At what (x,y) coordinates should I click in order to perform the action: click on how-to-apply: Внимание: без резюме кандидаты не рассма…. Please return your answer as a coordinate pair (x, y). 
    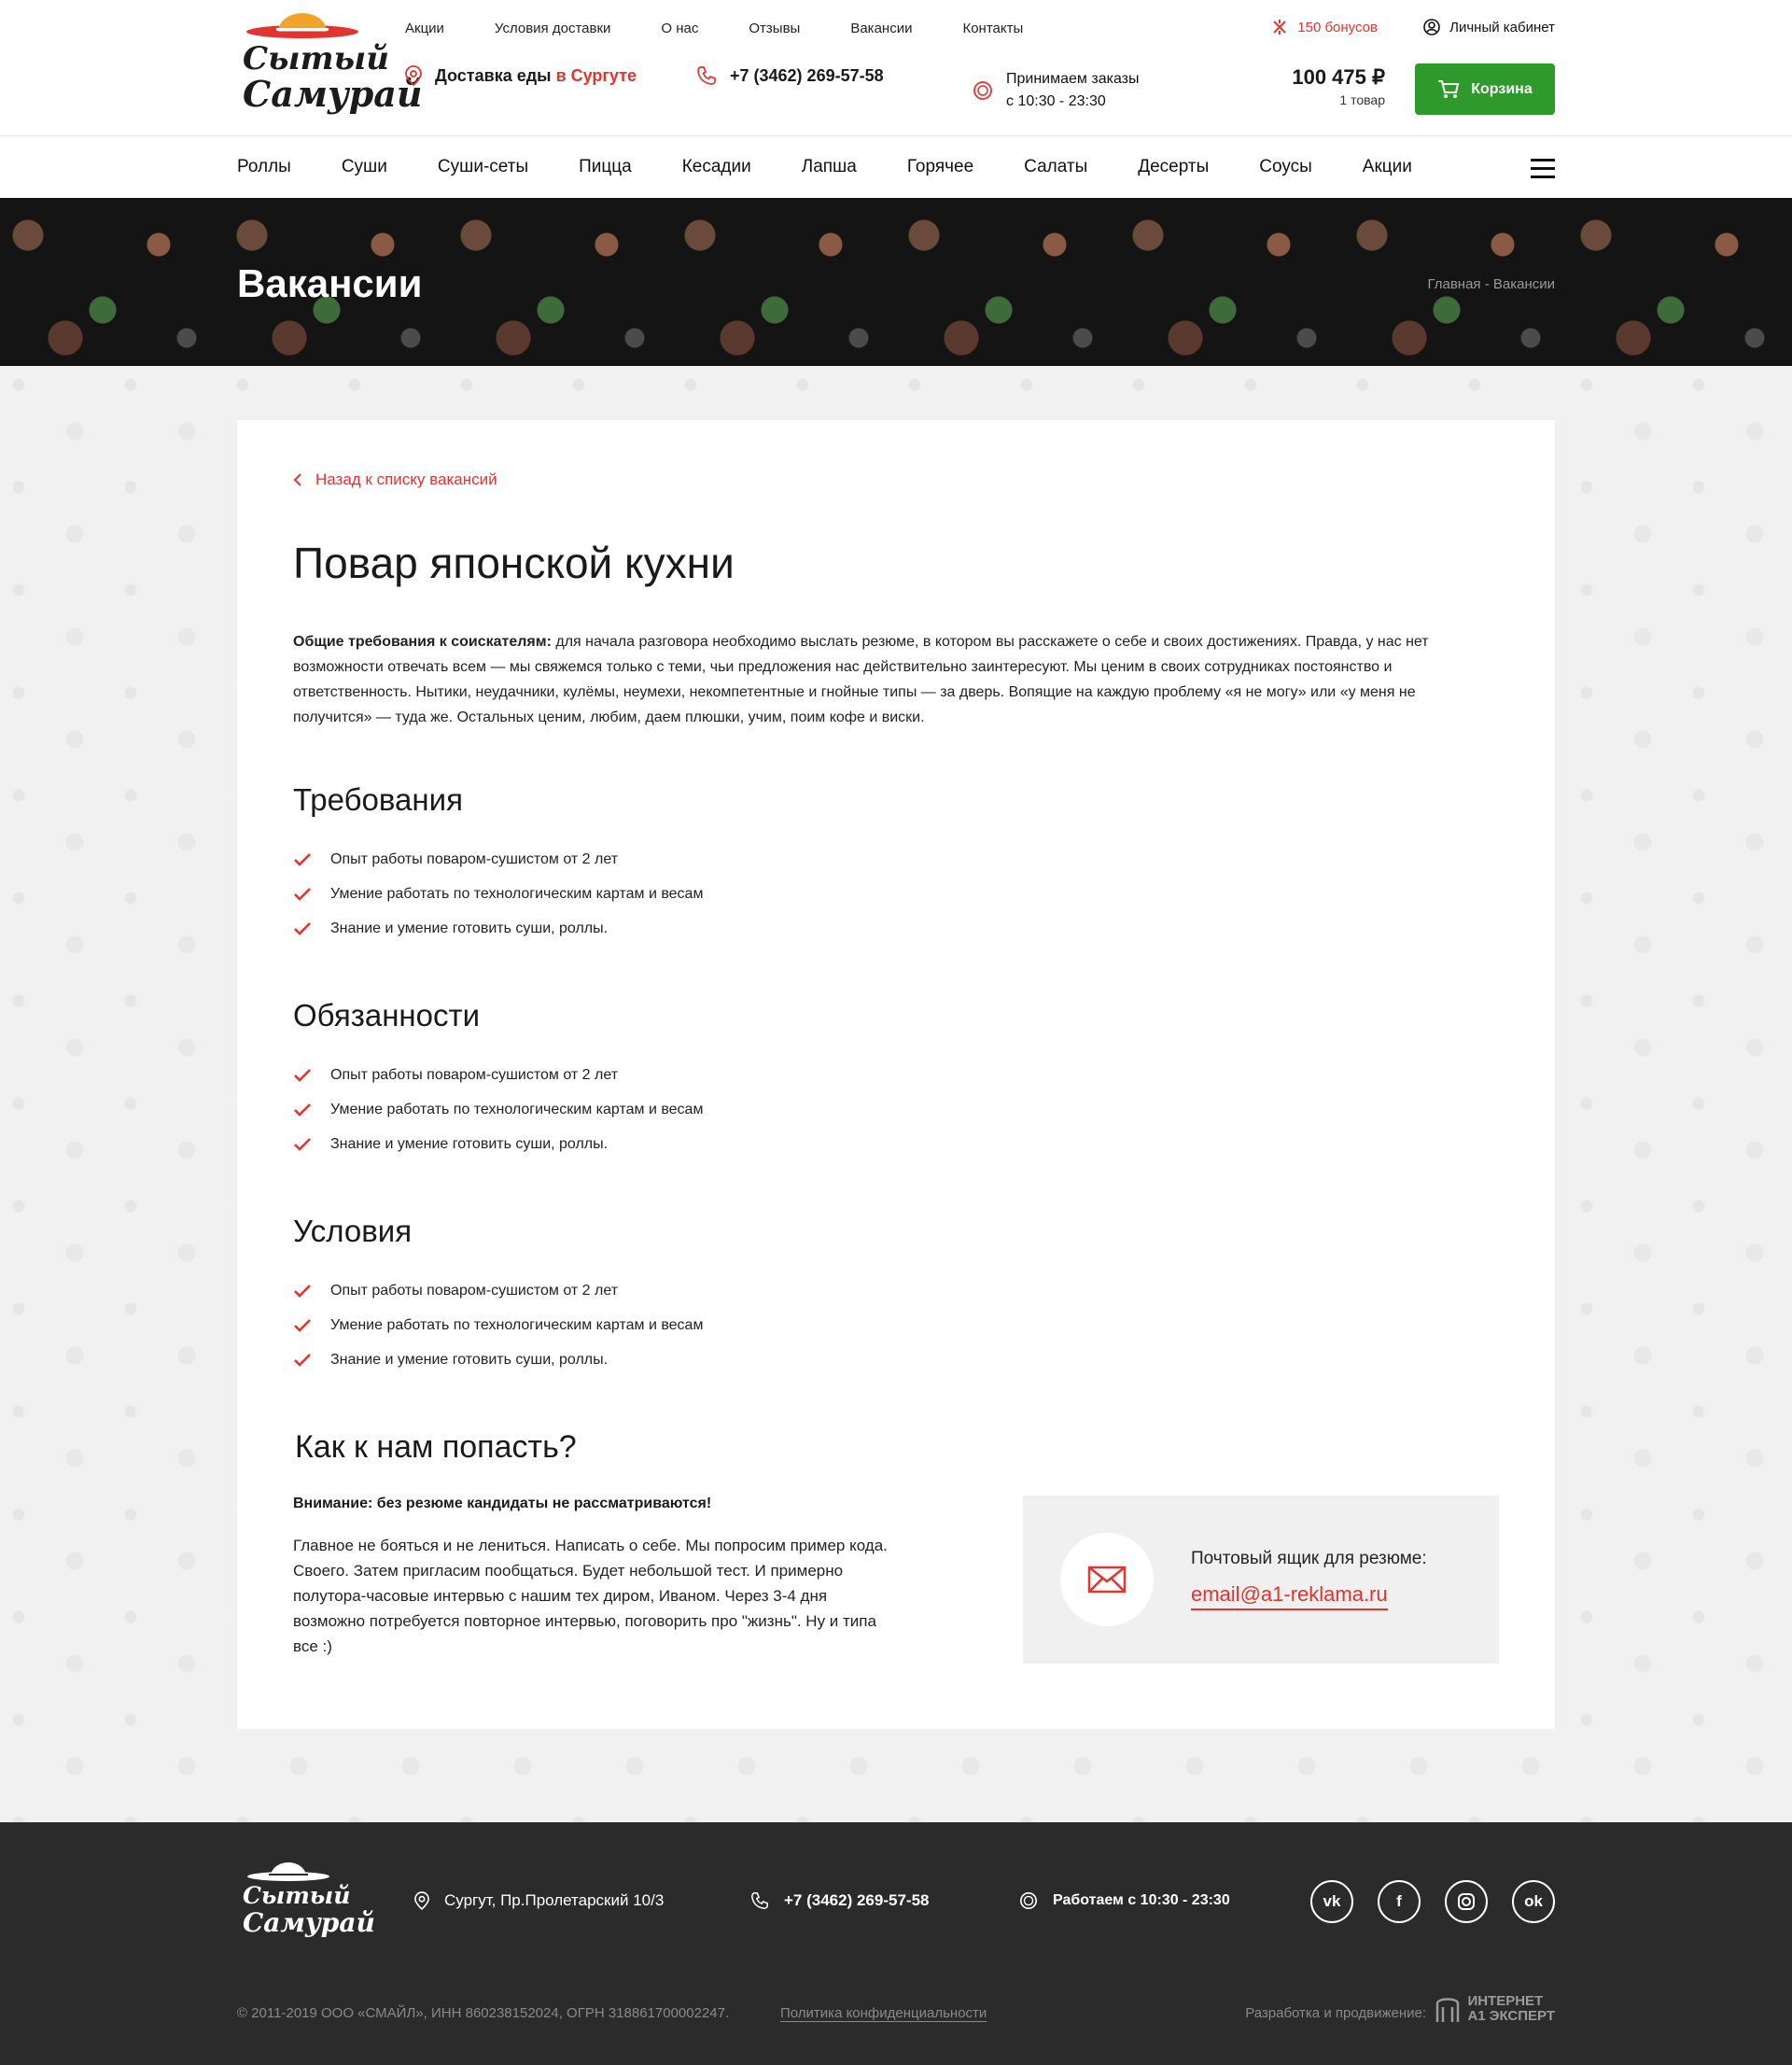
    Looking at the image, I should click on (896, 1580).